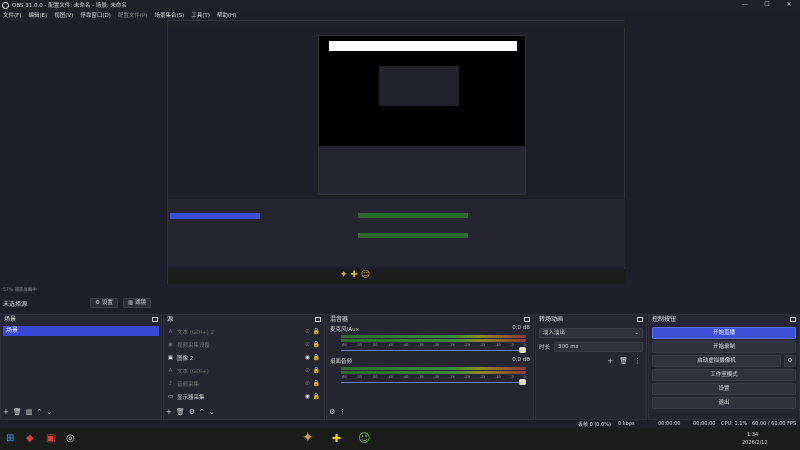 The width and height of the screenshot is (800, 450). Describe the element at coordinates (200, 15) in the screenshot. I see `menu-tools: 工具(T)` at that location.